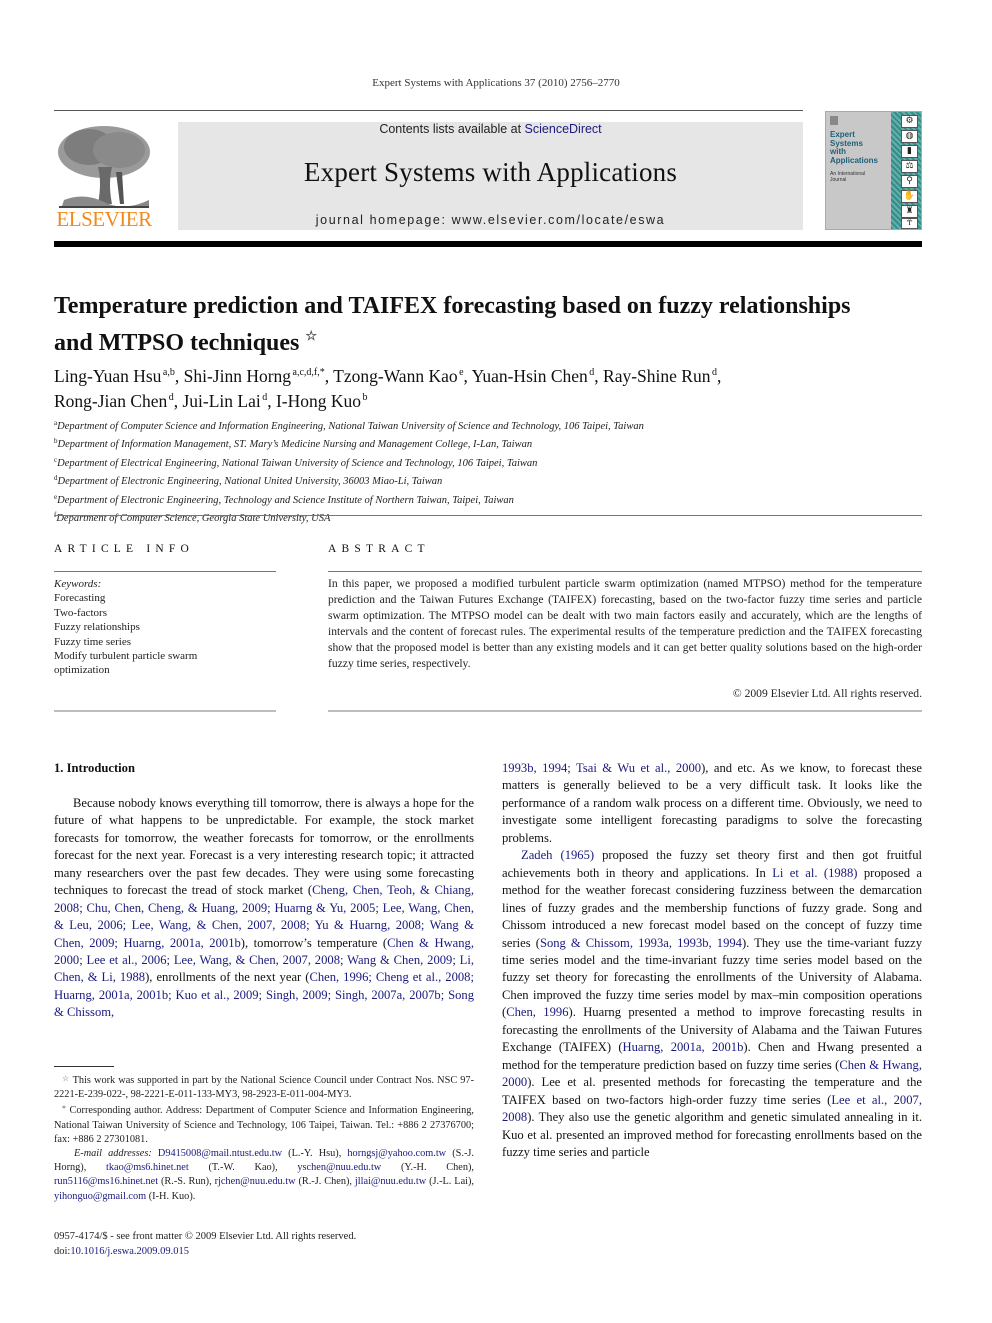 The height and width of the screenshot is (1323, 992). I want to click on email-owner: (R.-S. Run),, so click(186, 1182).